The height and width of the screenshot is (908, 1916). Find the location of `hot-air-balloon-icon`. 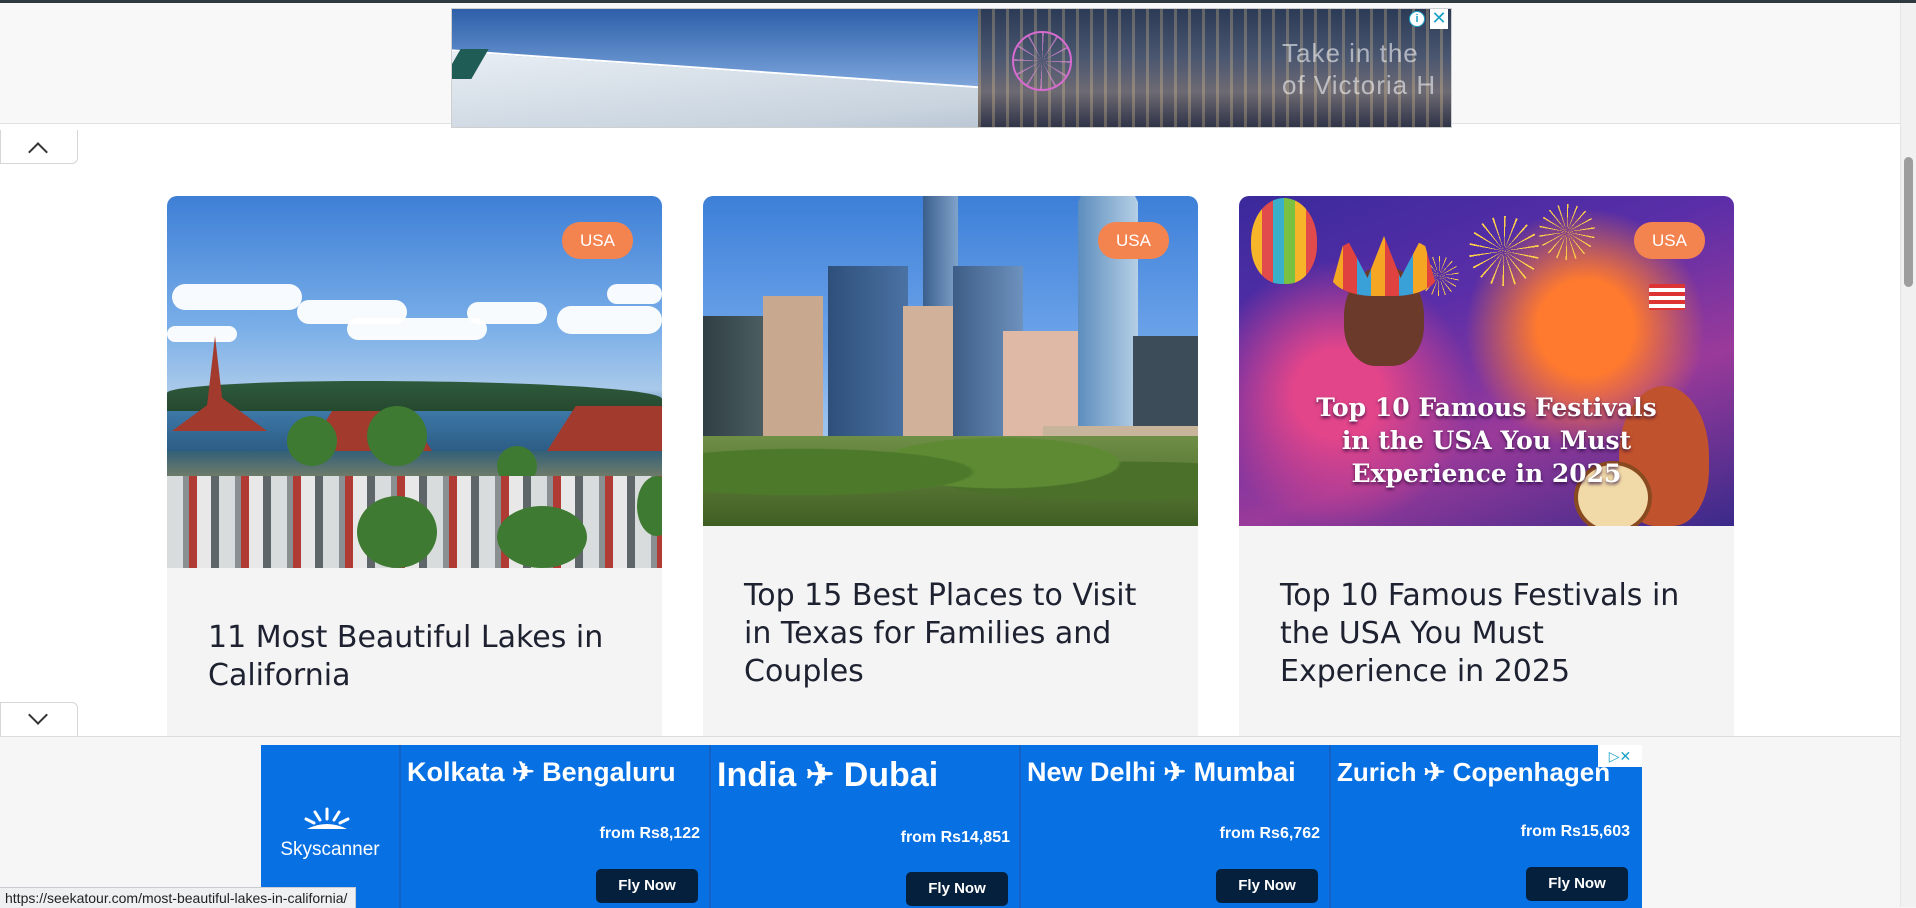

hot-air-balloon-icon is located at coordinates (1284, 241).